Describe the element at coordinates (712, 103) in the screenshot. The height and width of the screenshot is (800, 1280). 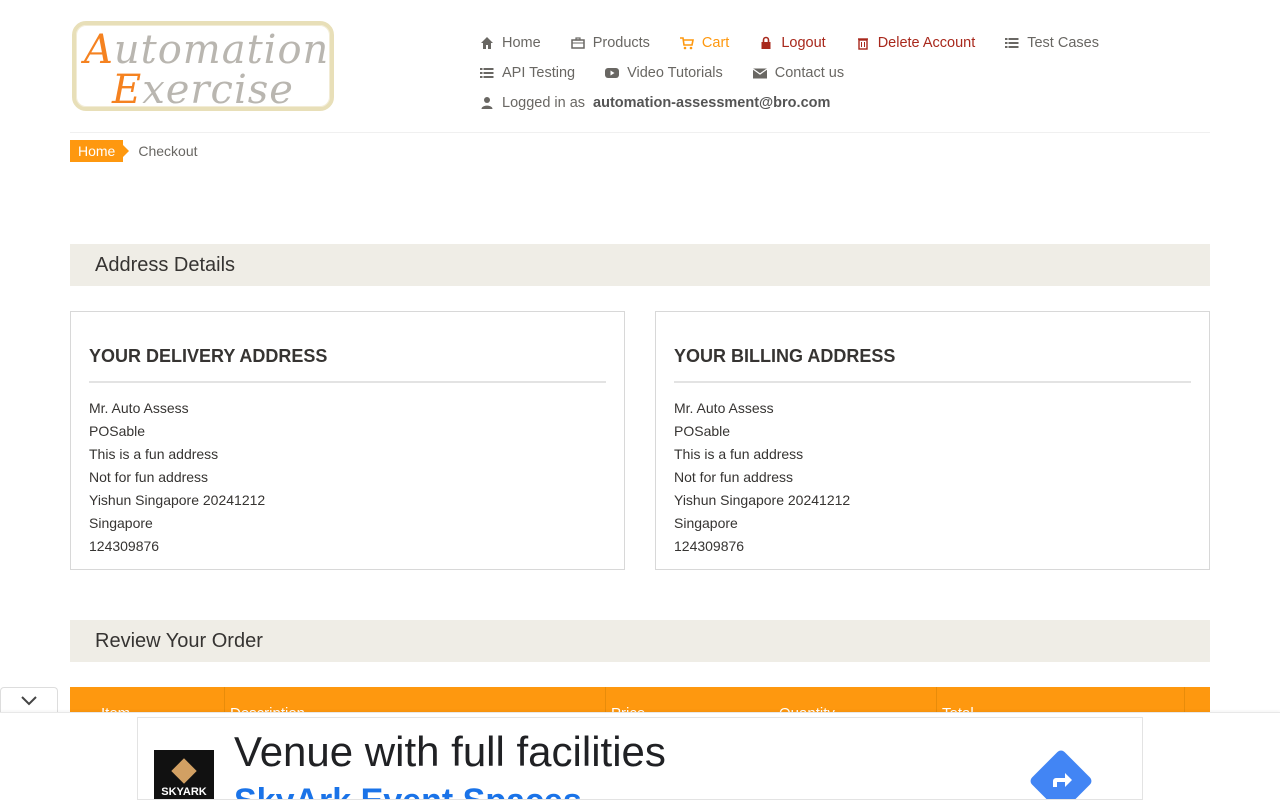
I see `logged-in-username: automation-assessment@bro.com` at that location.